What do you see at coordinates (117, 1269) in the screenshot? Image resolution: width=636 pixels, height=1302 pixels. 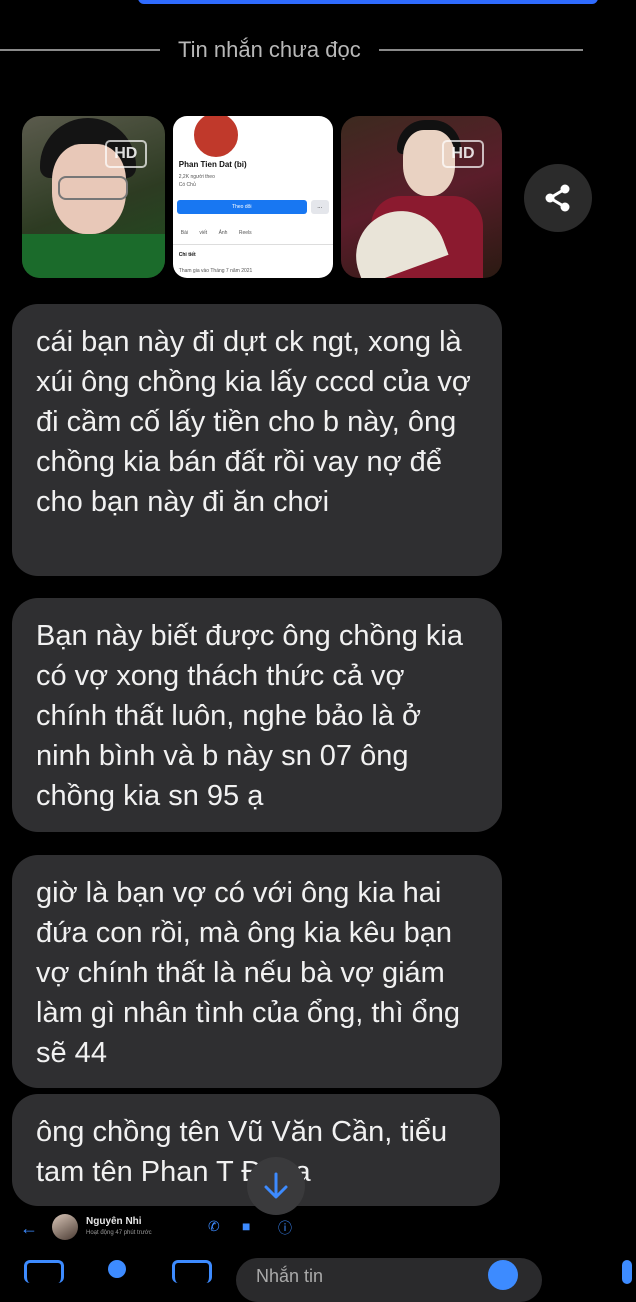 I see `camera-icon` at bounding box center [117, 1269].